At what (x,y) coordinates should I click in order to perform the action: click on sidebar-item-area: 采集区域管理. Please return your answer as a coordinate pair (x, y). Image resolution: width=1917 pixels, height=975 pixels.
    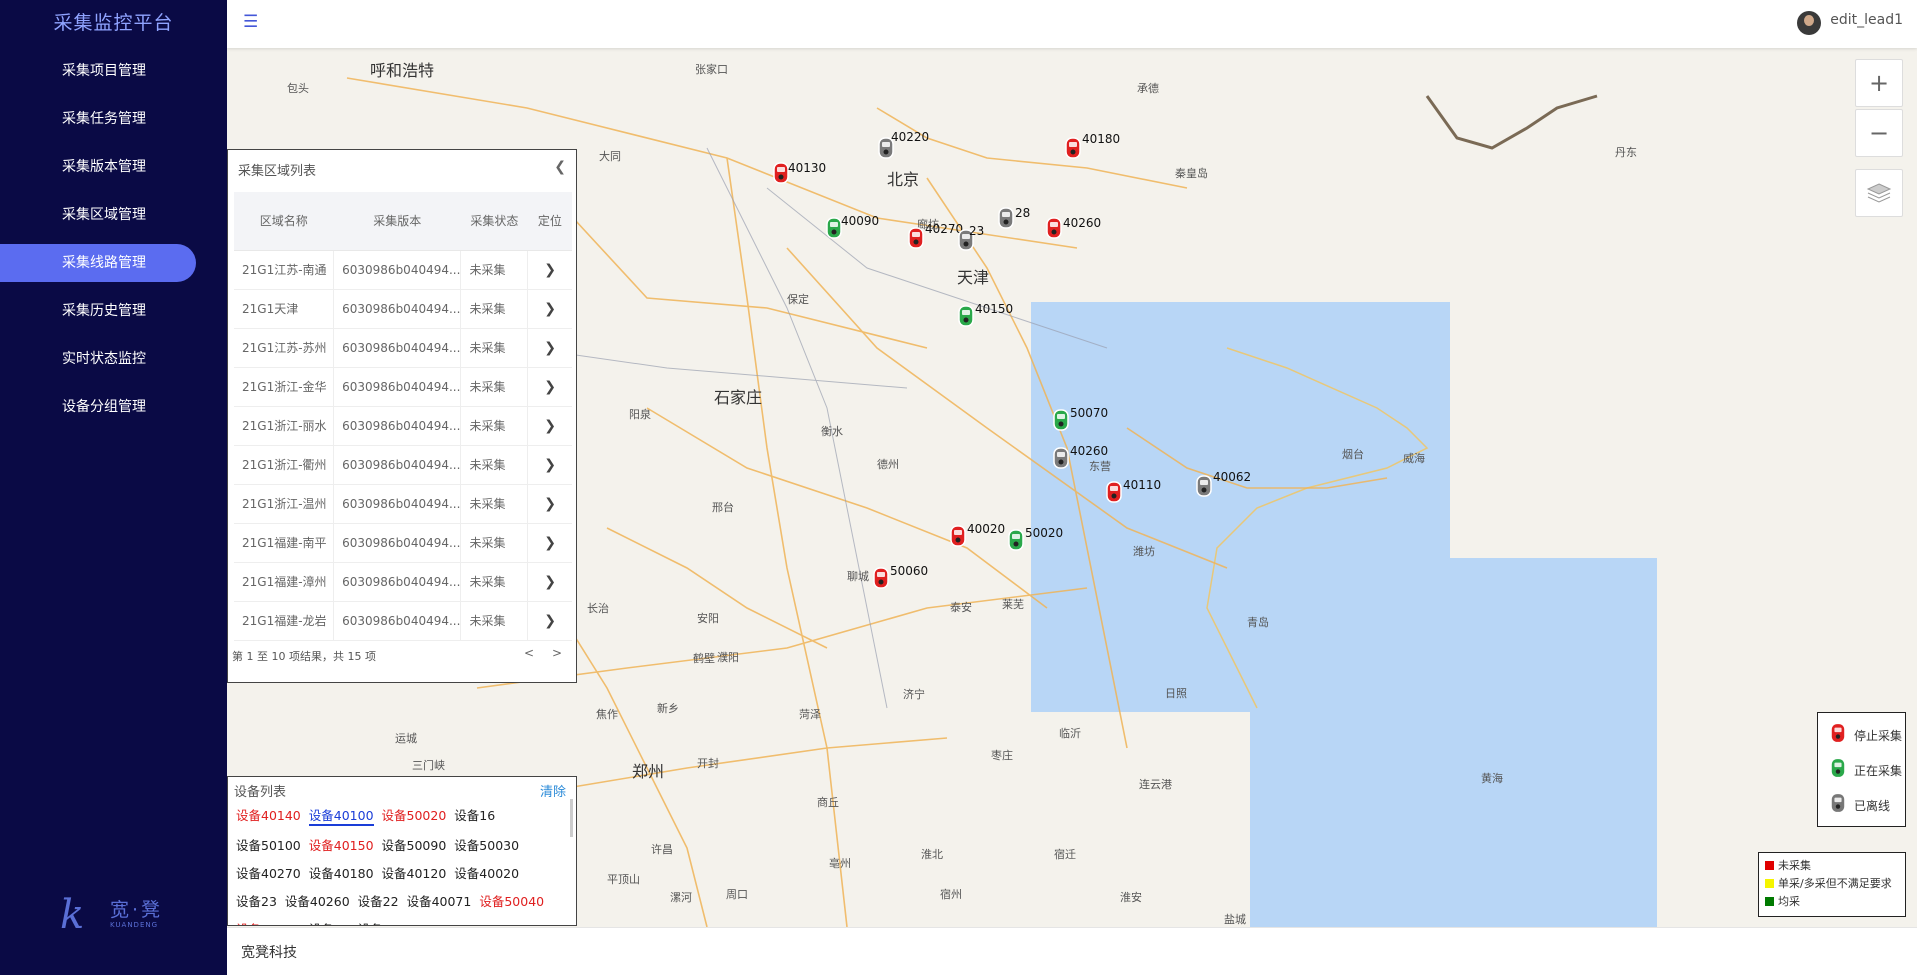
    Looking at the image, I should click on (113, 215).